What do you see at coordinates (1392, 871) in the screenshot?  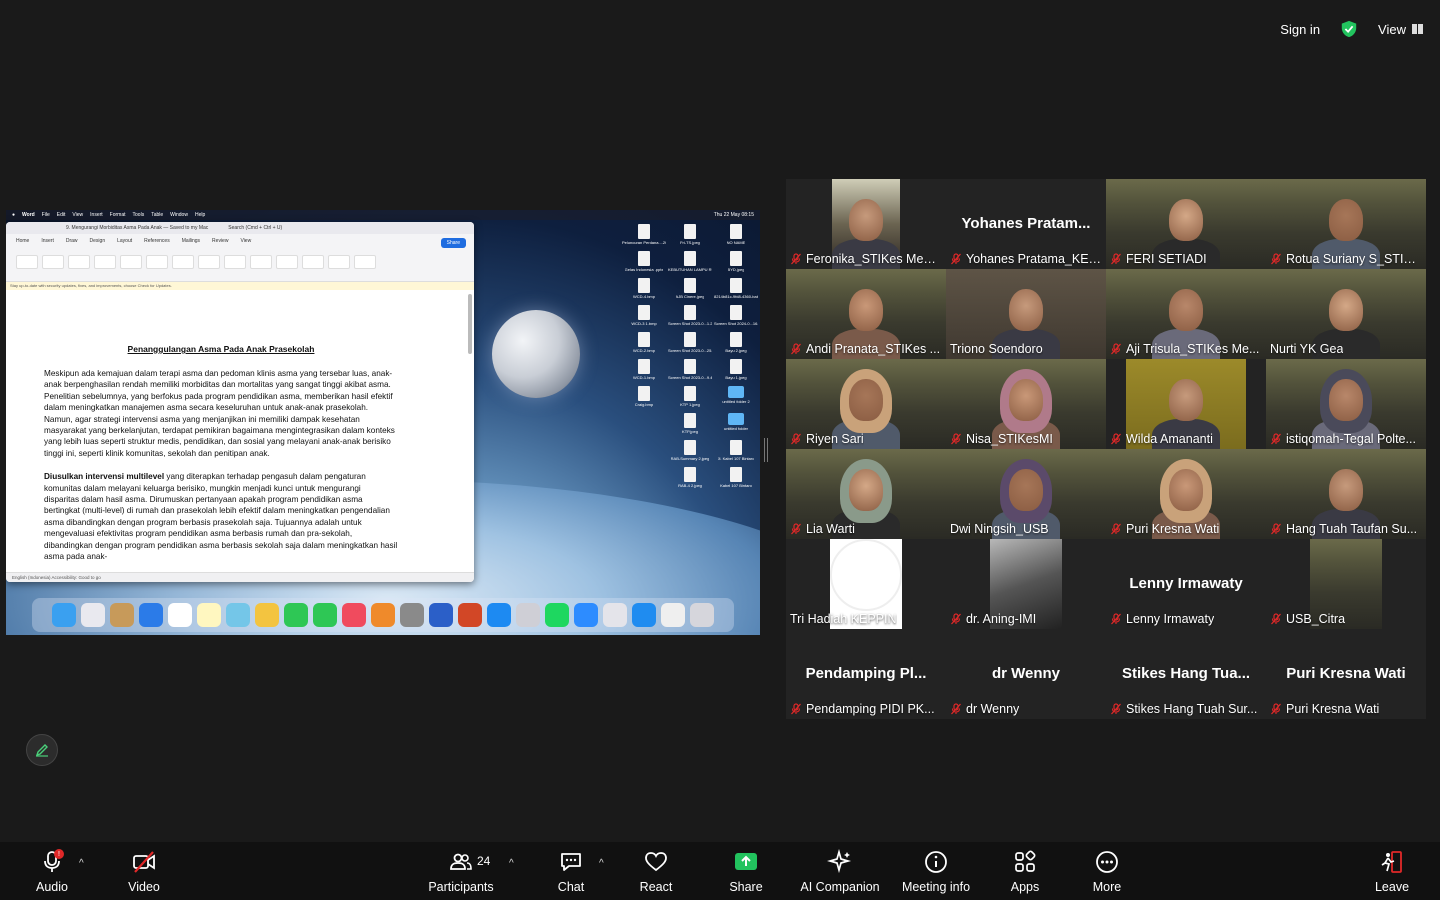 I see `leave-button: Leave` at bounding box center [1392, 871].